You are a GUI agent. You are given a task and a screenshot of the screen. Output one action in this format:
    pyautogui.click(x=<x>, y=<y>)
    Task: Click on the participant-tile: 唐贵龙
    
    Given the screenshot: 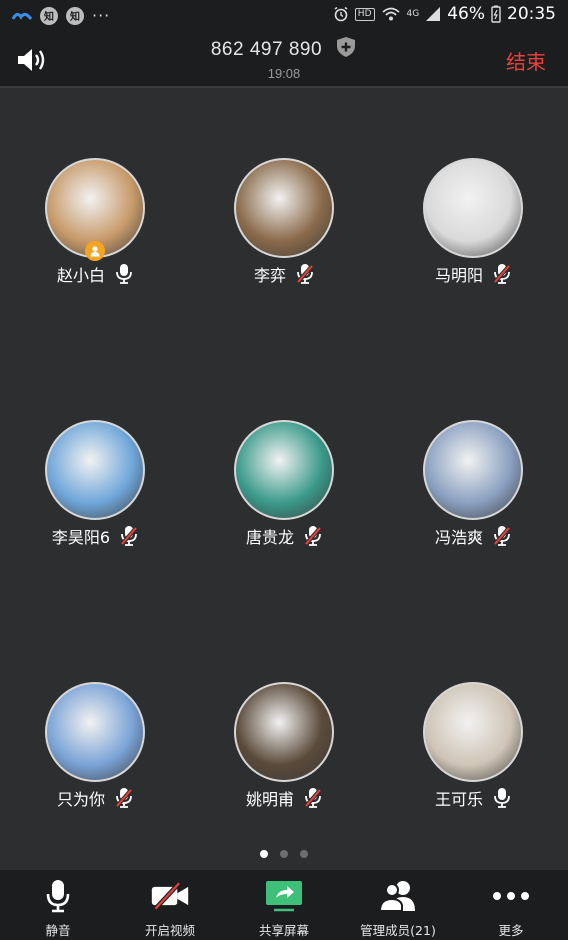 What is the action you would take?
    pyautogui.click(x=284, y=490)
    